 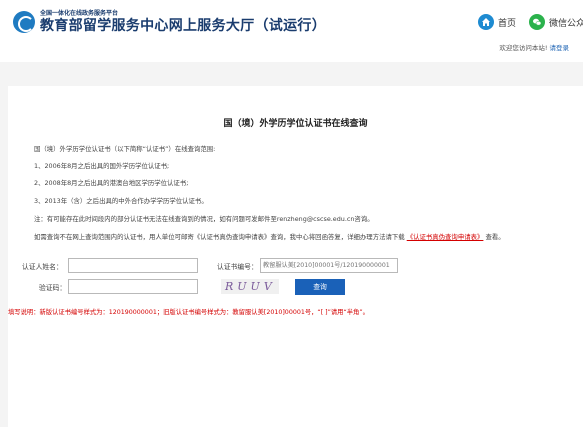 I want to click on name-label: 认证人姓名：, so click(x=42, y=267).